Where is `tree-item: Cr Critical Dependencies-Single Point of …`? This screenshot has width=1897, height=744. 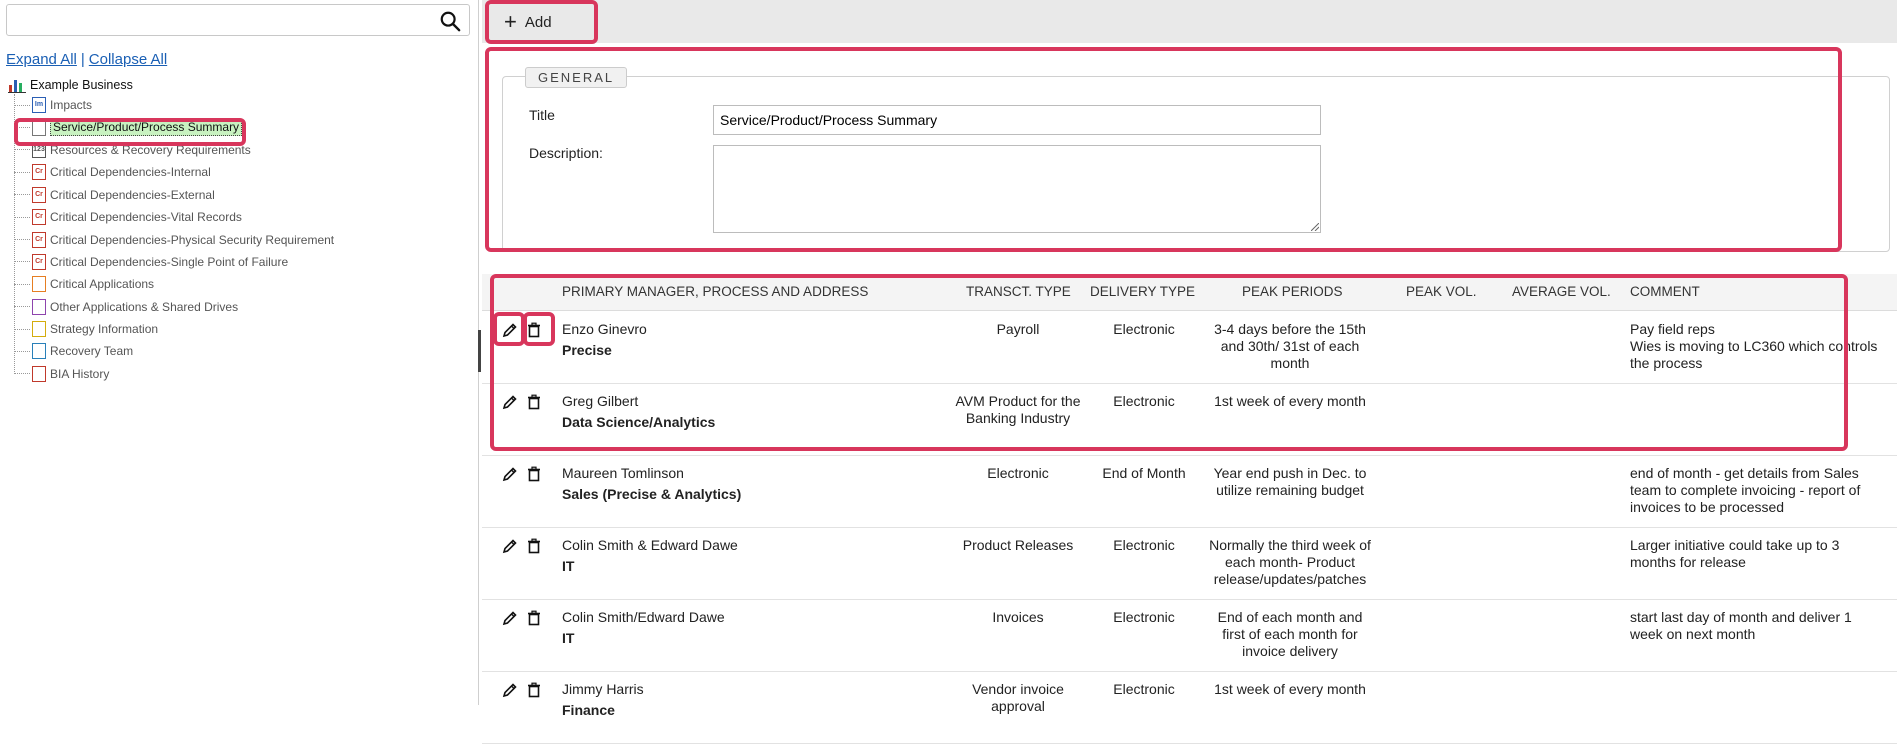
tree-item: Cr Critical Dependencies-Single Point of … is located at coordinates (174, 262).